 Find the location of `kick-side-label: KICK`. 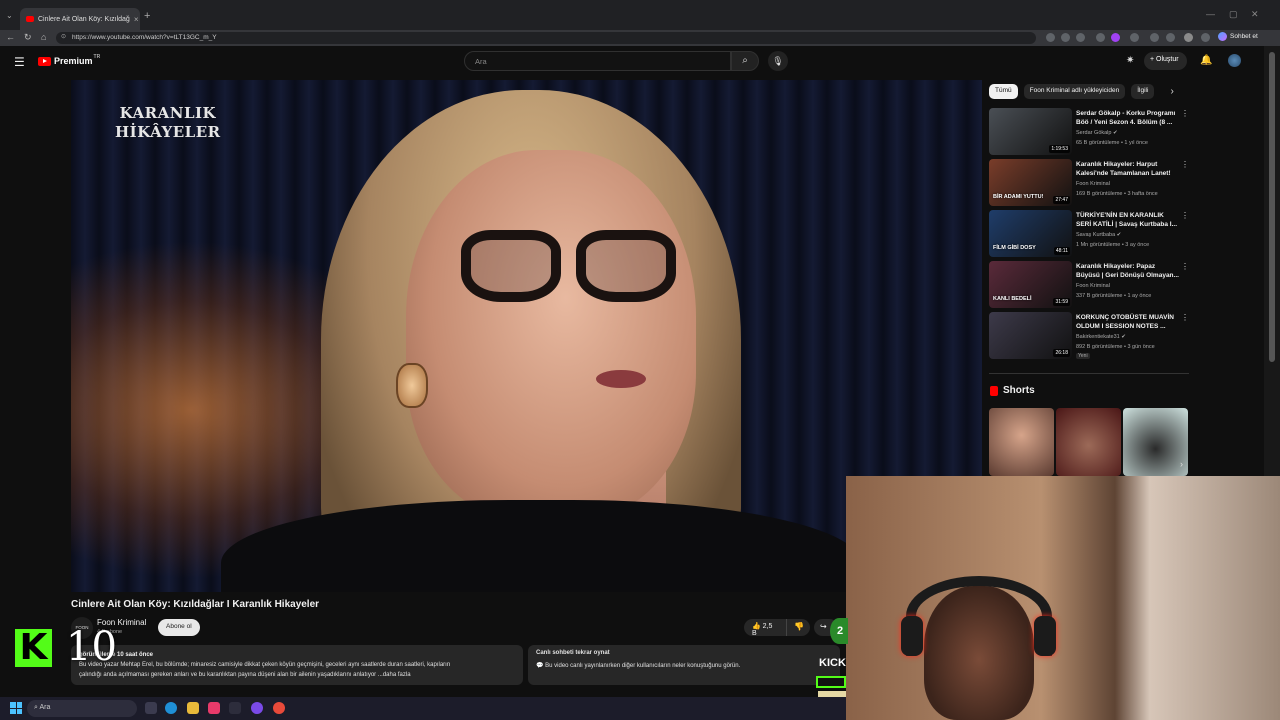

kick-side-label: KICK is located at coordinates (832, 663).